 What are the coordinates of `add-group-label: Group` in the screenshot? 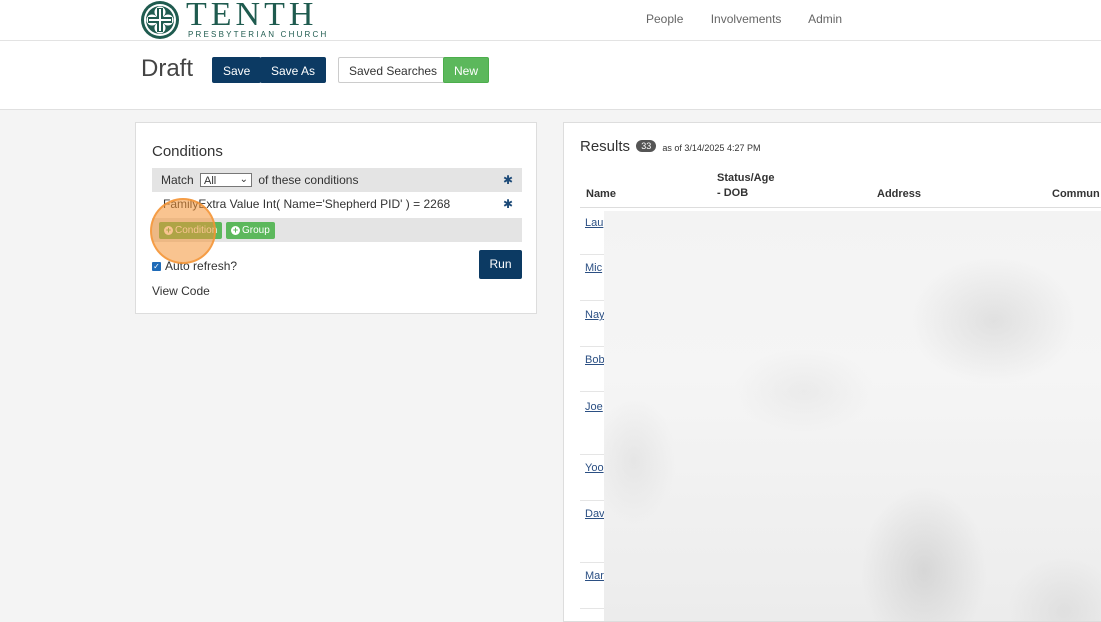 It's located at (256, 230).